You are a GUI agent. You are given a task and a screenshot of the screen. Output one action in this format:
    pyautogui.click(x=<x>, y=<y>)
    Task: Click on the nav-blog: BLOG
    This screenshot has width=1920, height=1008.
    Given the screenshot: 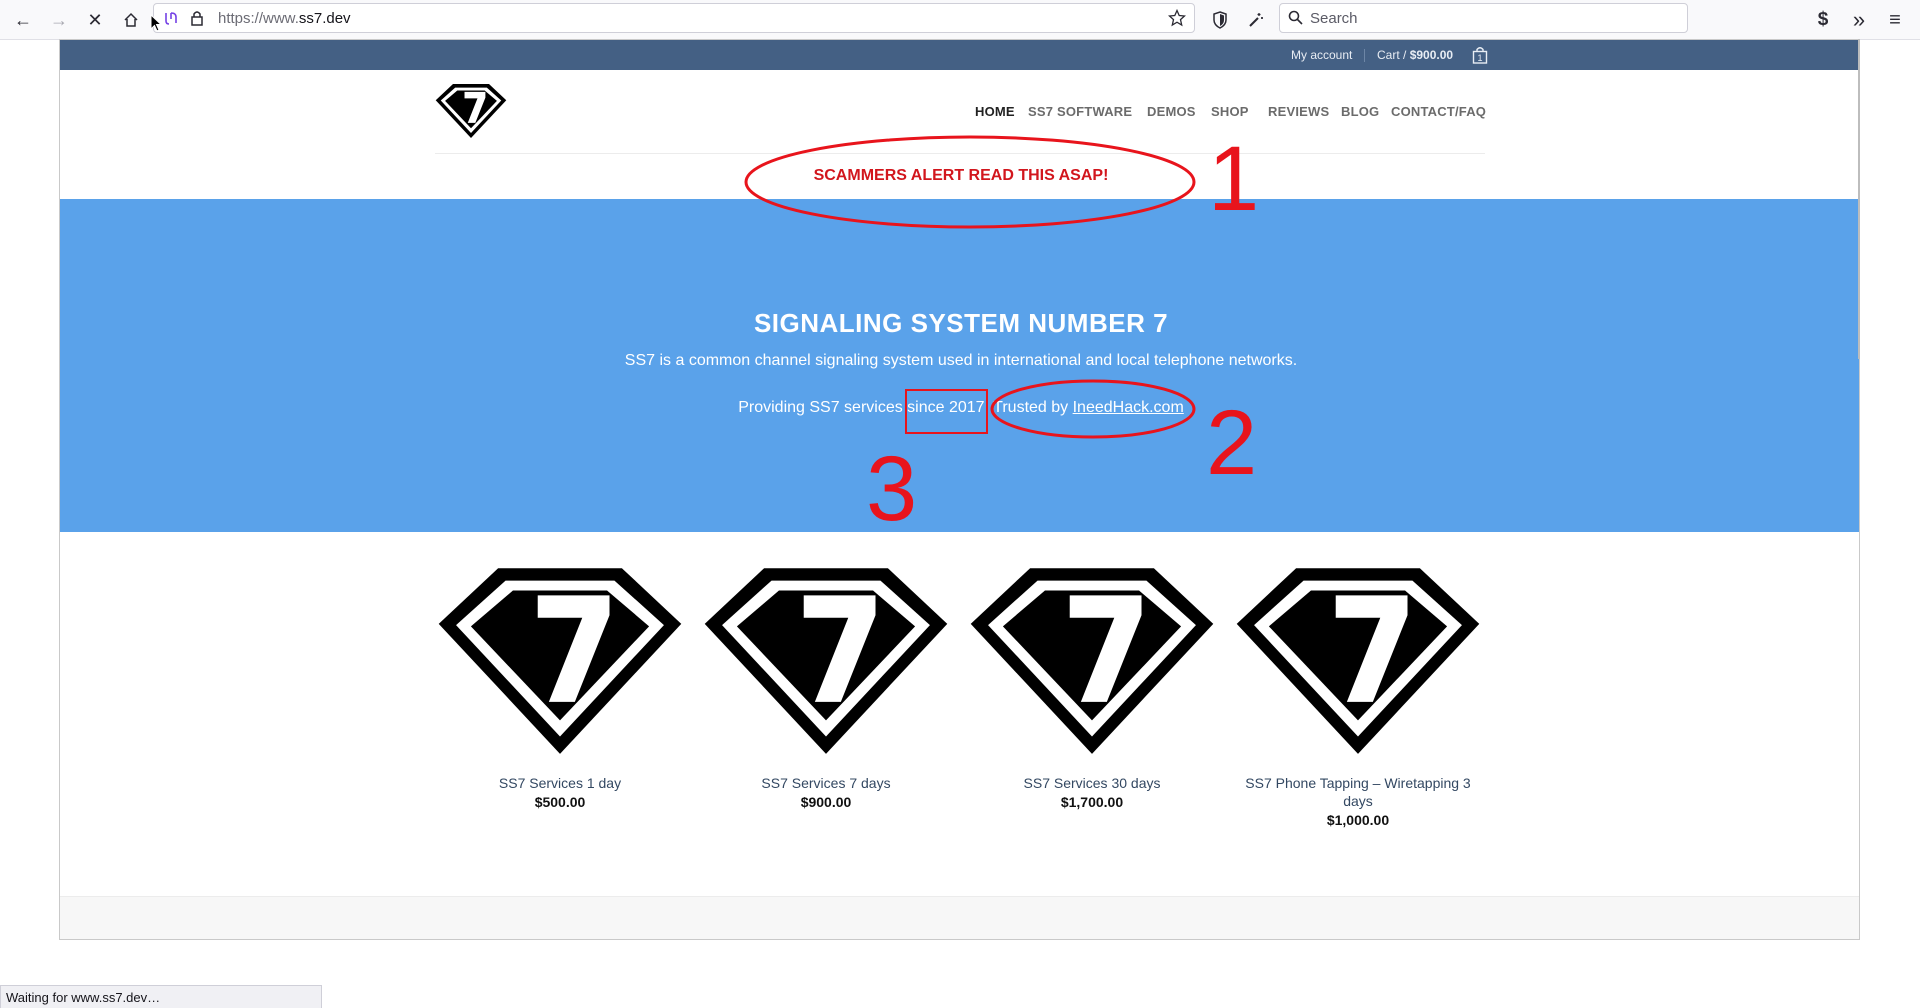 What is the action you would take?
    pyautogui.click(x=1360, y=111)
    